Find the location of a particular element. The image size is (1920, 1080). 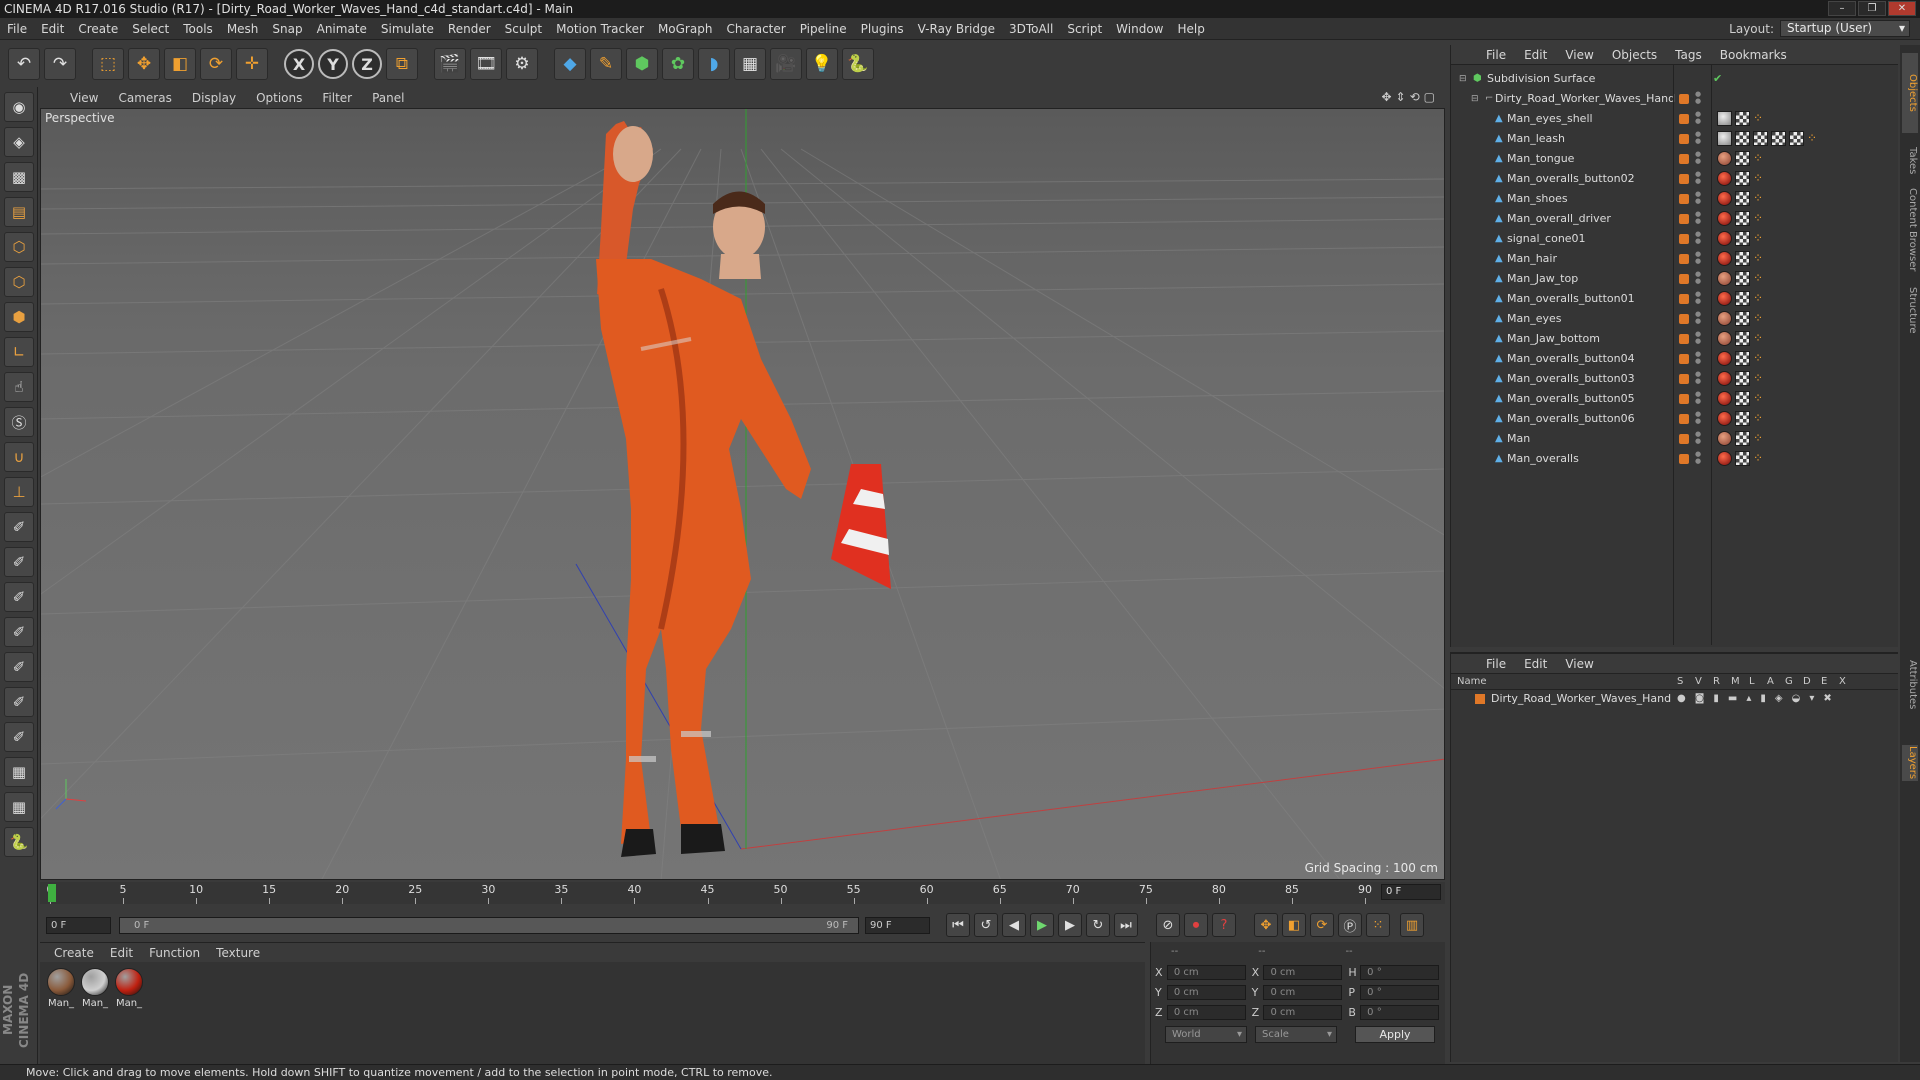

record-parameter-button: Ⓟ is located at coordinates (1350, 925).